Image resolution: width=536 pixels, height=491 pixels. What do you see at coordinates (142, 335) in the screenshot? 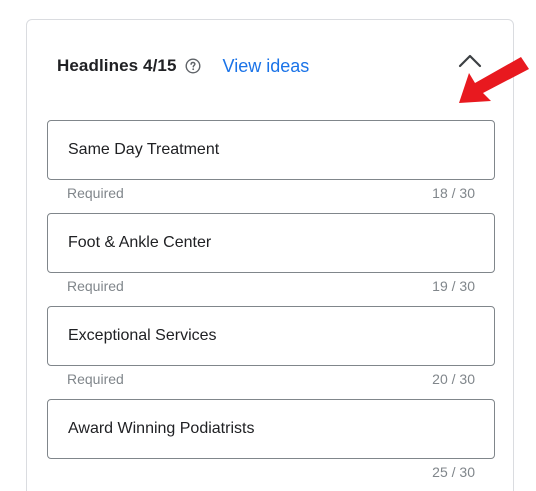
I see `headline-value: Exceptional Services` at bounding box center [142, 335].